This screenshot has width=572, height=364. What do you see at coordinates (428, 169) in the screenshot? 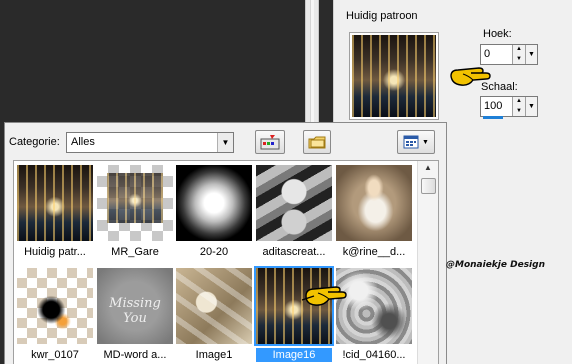
I see `scroll-up-icon: ▲` at bounding box center [428, 169].